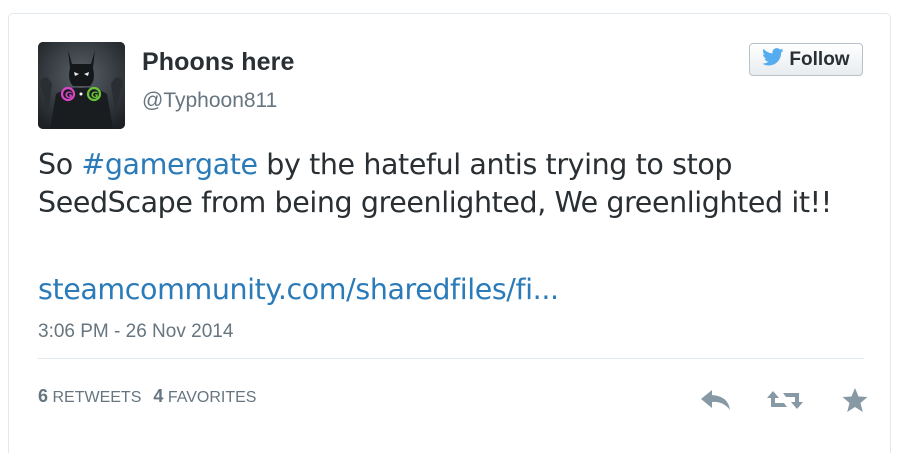 Image resolution: width=911 pixels, height=471 pixels. I want to click on twitter-bird-icon, so click(773, 59).